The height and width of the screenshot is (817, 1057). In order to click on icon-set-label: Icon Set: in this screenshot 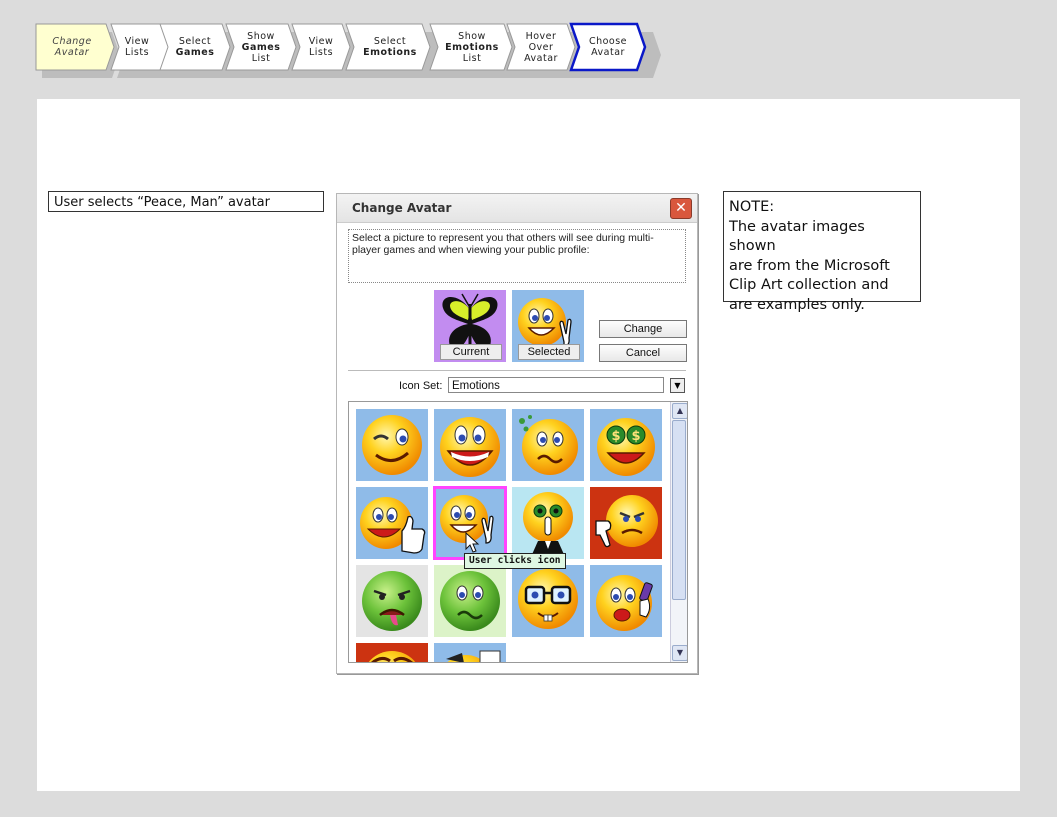, I will do `click(421, 386)`.